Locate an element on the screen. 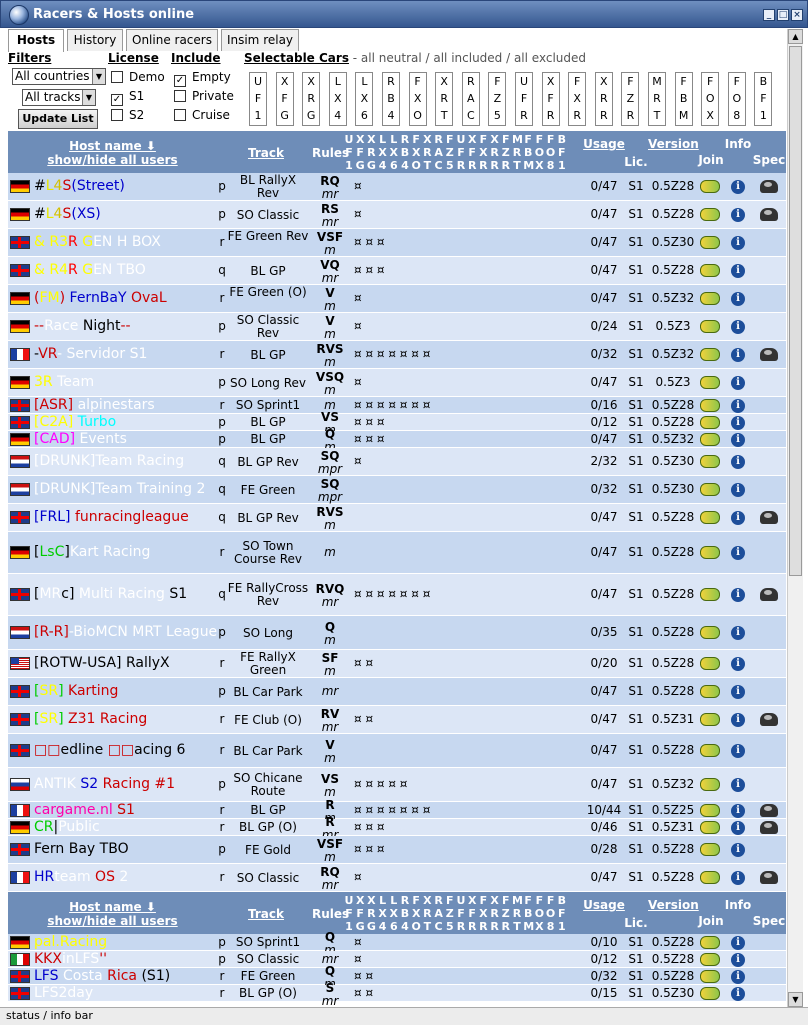 This screenshot has height=1025, width=808. host-name: & R4R GEN TBO is located at coordinates (90, 270).